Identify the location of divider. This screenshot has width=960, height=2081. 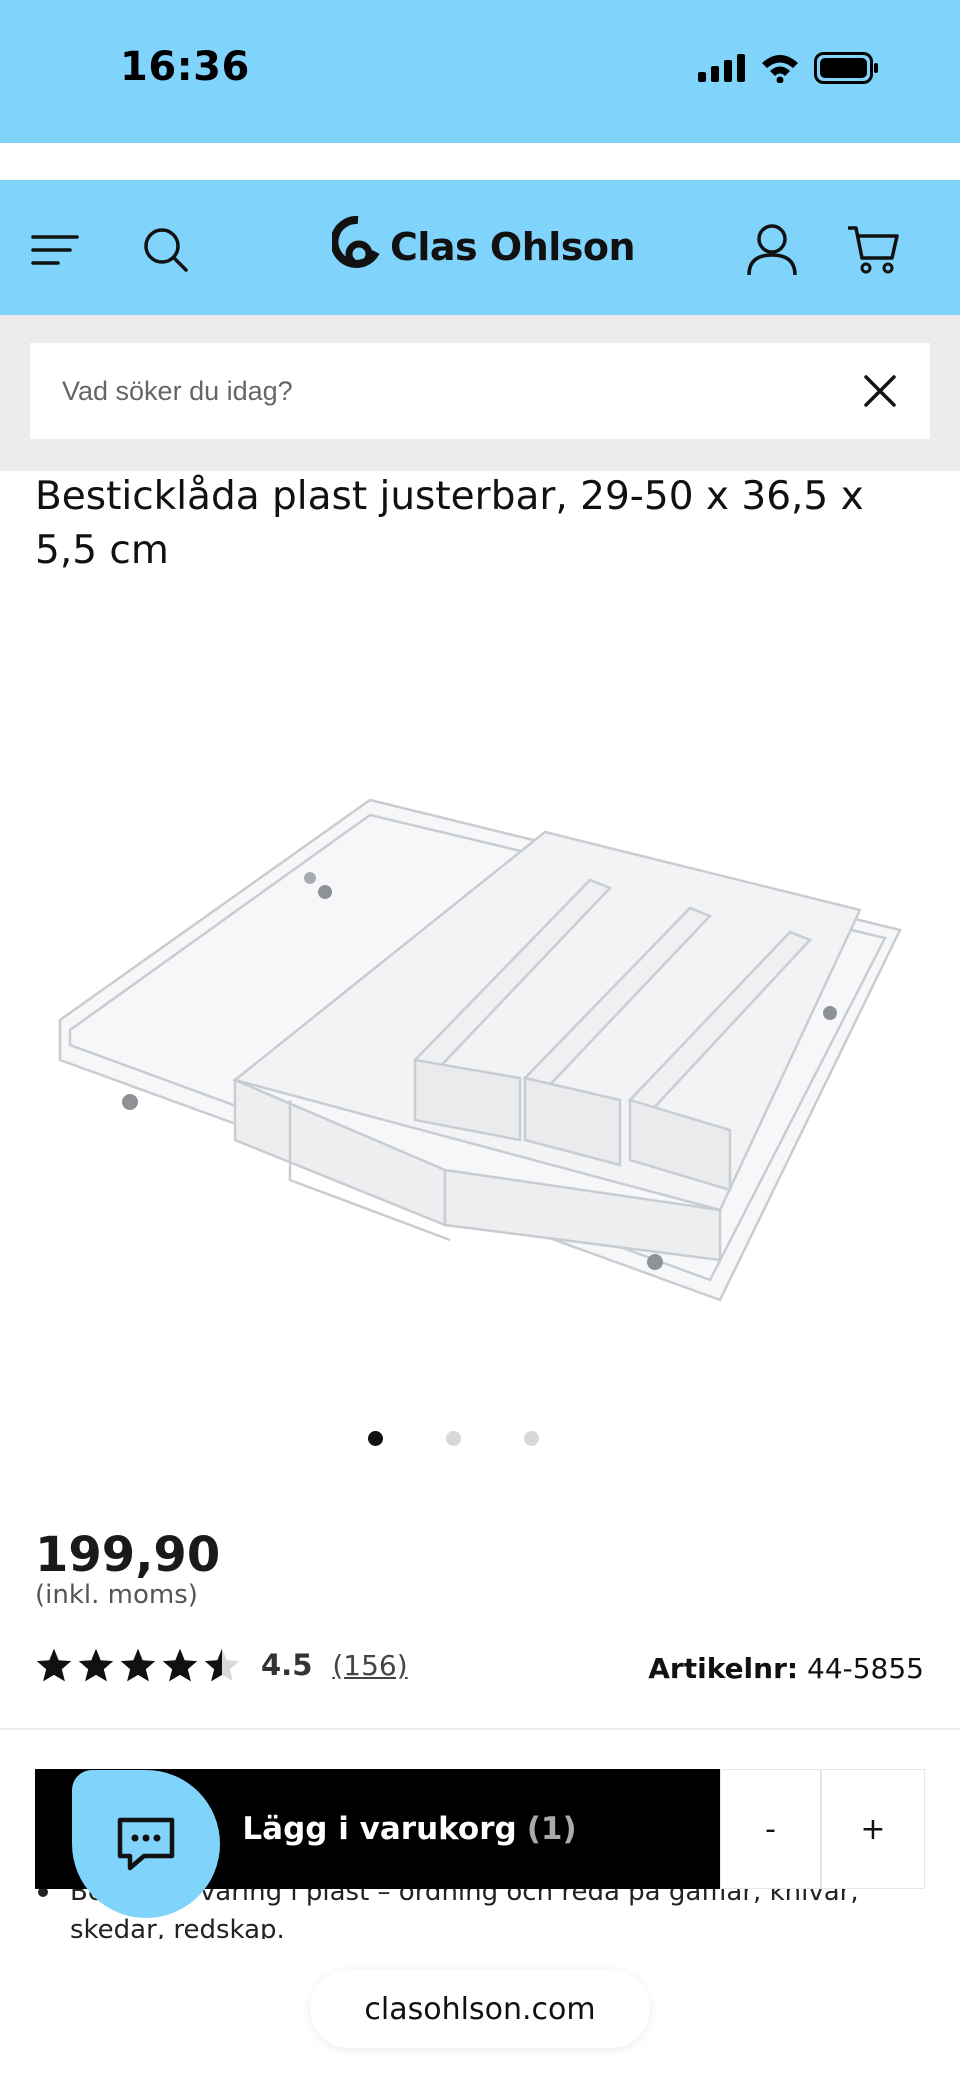
(480, 1729).